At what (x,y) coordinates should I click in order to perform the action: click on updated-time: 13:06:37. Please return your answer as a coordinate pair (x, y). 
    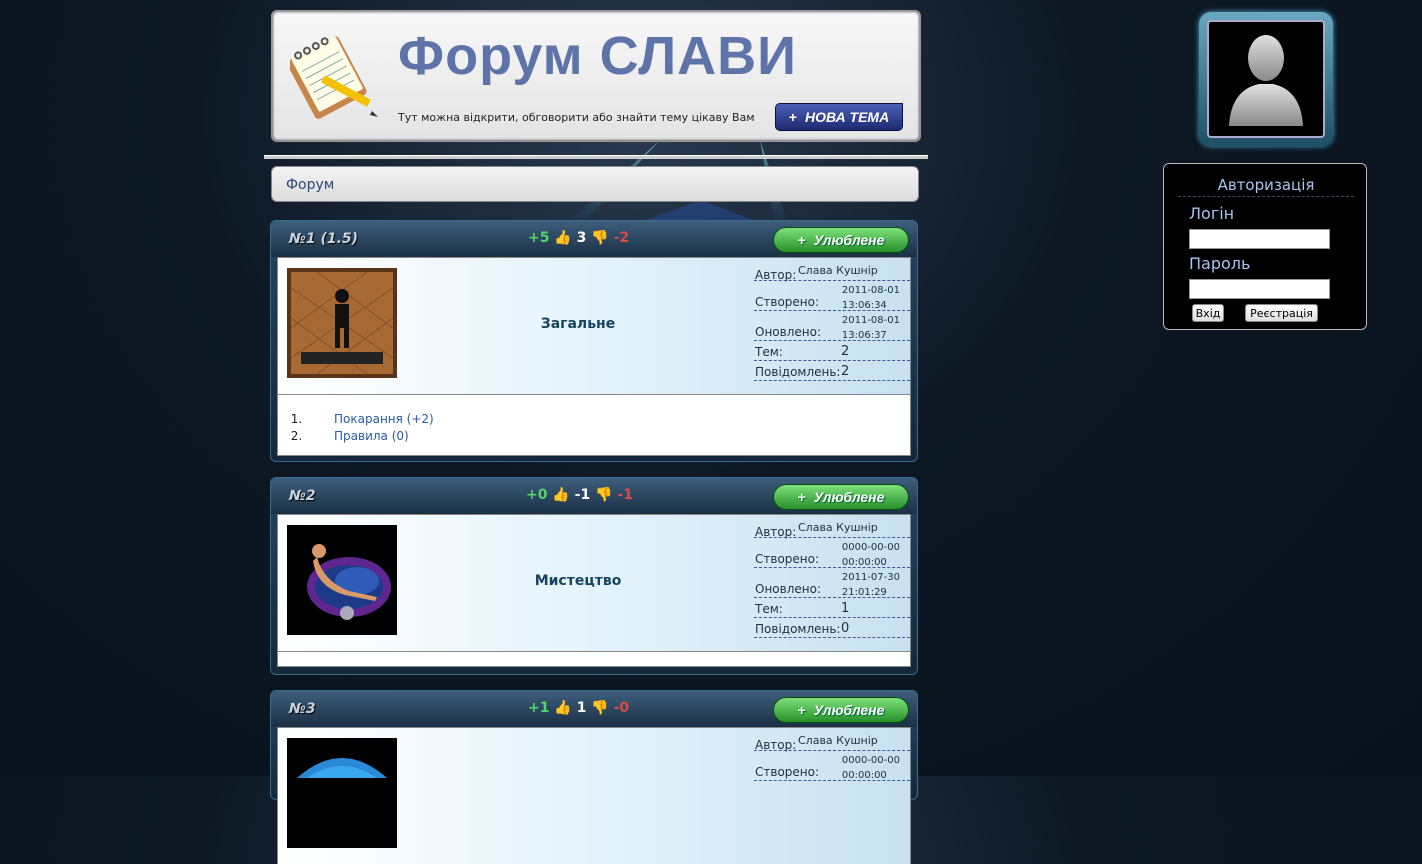
    Looking at the image, I should click on (864, 335).